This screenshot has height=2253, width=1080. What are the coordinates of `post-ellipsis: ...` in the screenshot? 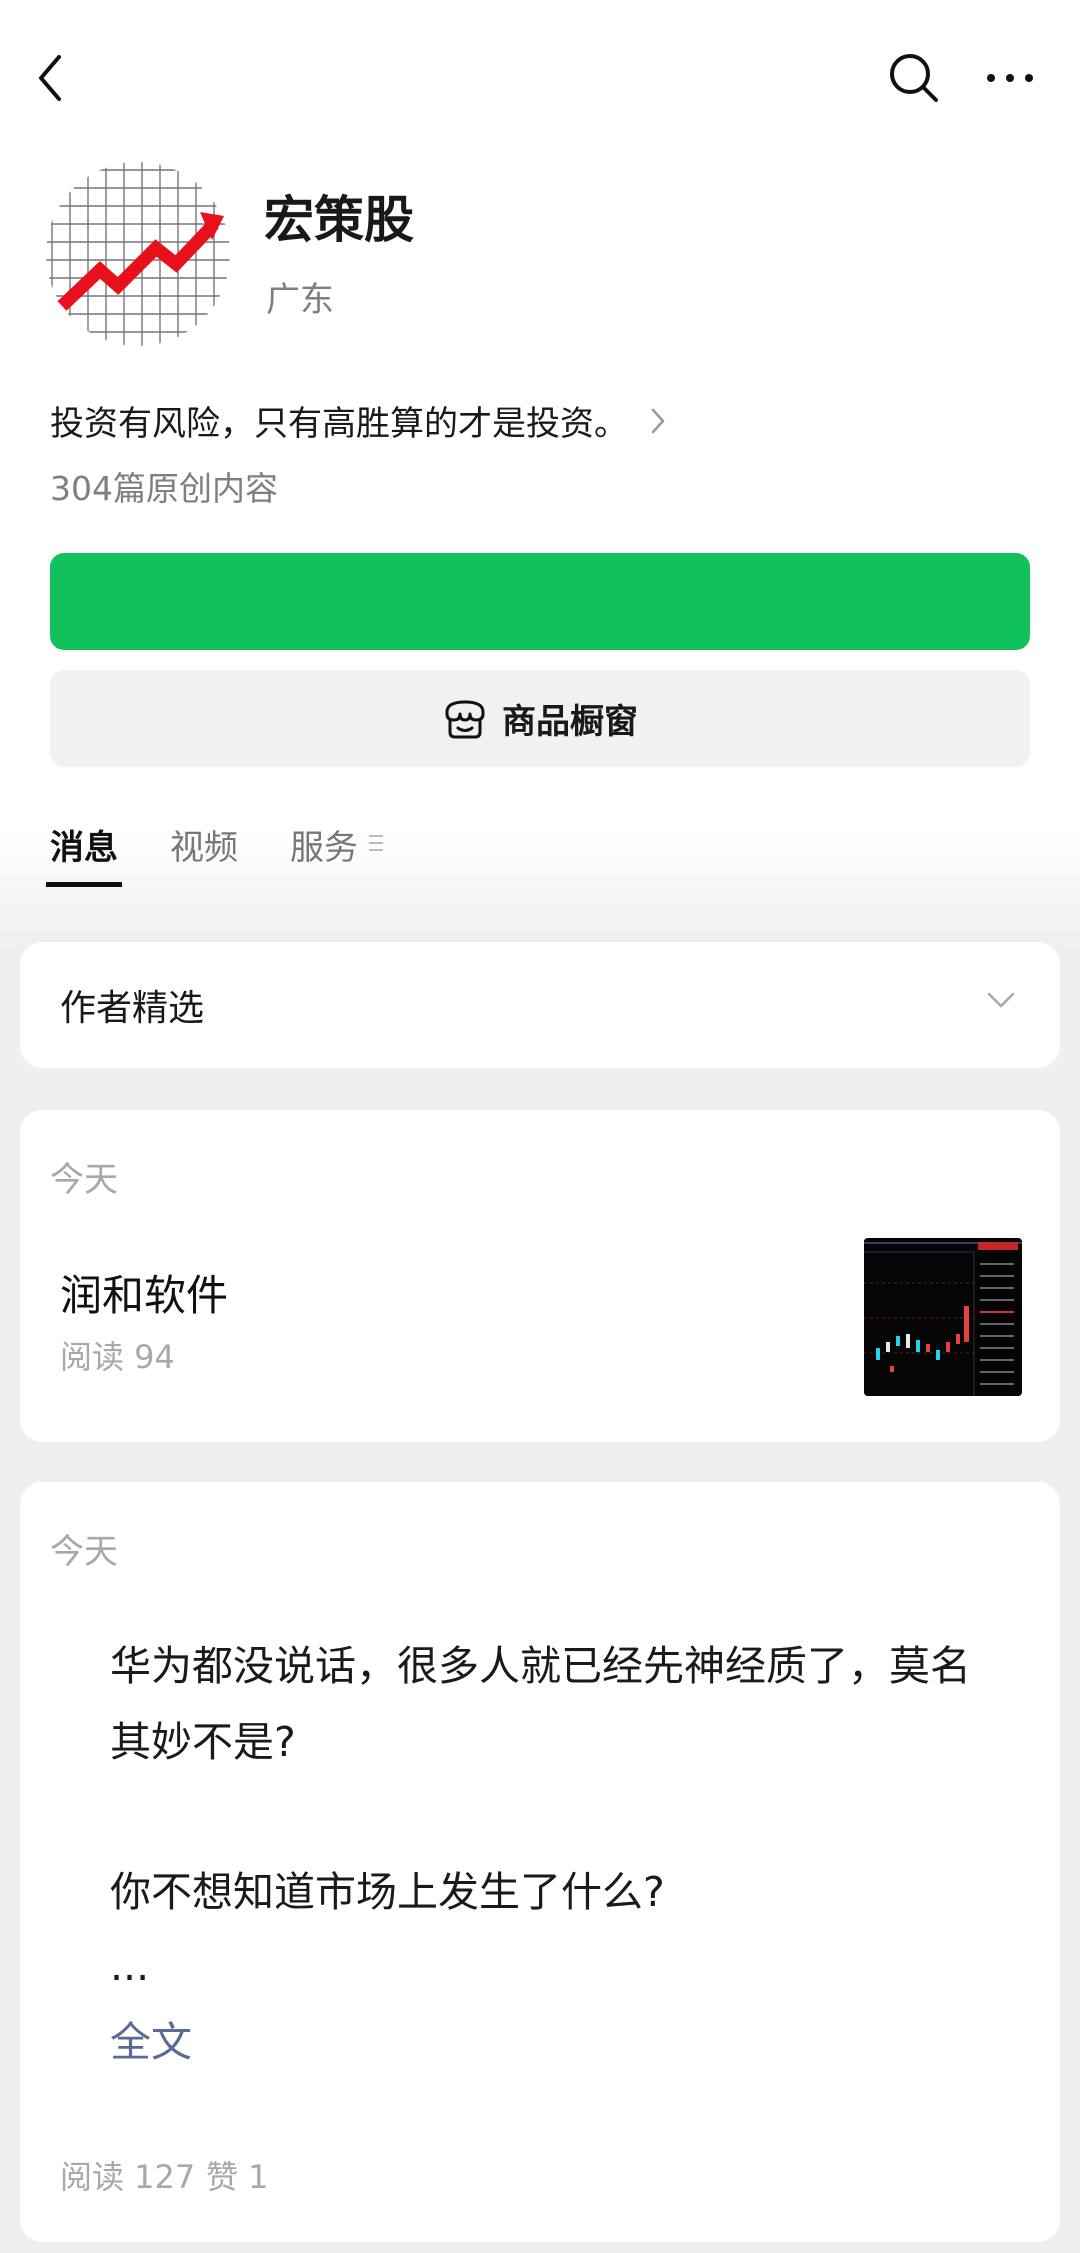 It's located at (130, 1966).